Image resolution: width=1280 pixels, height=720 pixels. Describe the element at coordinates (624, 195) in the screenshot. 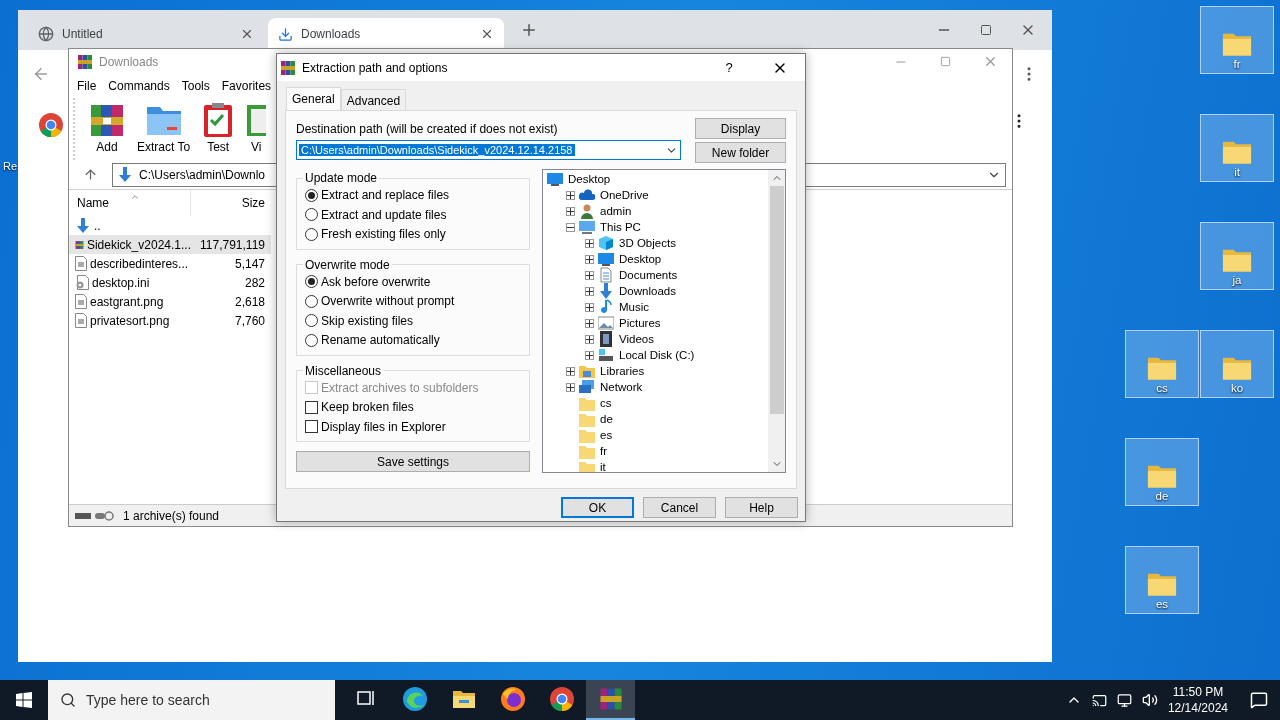

I see `tree-item: OneDrive` at that location.